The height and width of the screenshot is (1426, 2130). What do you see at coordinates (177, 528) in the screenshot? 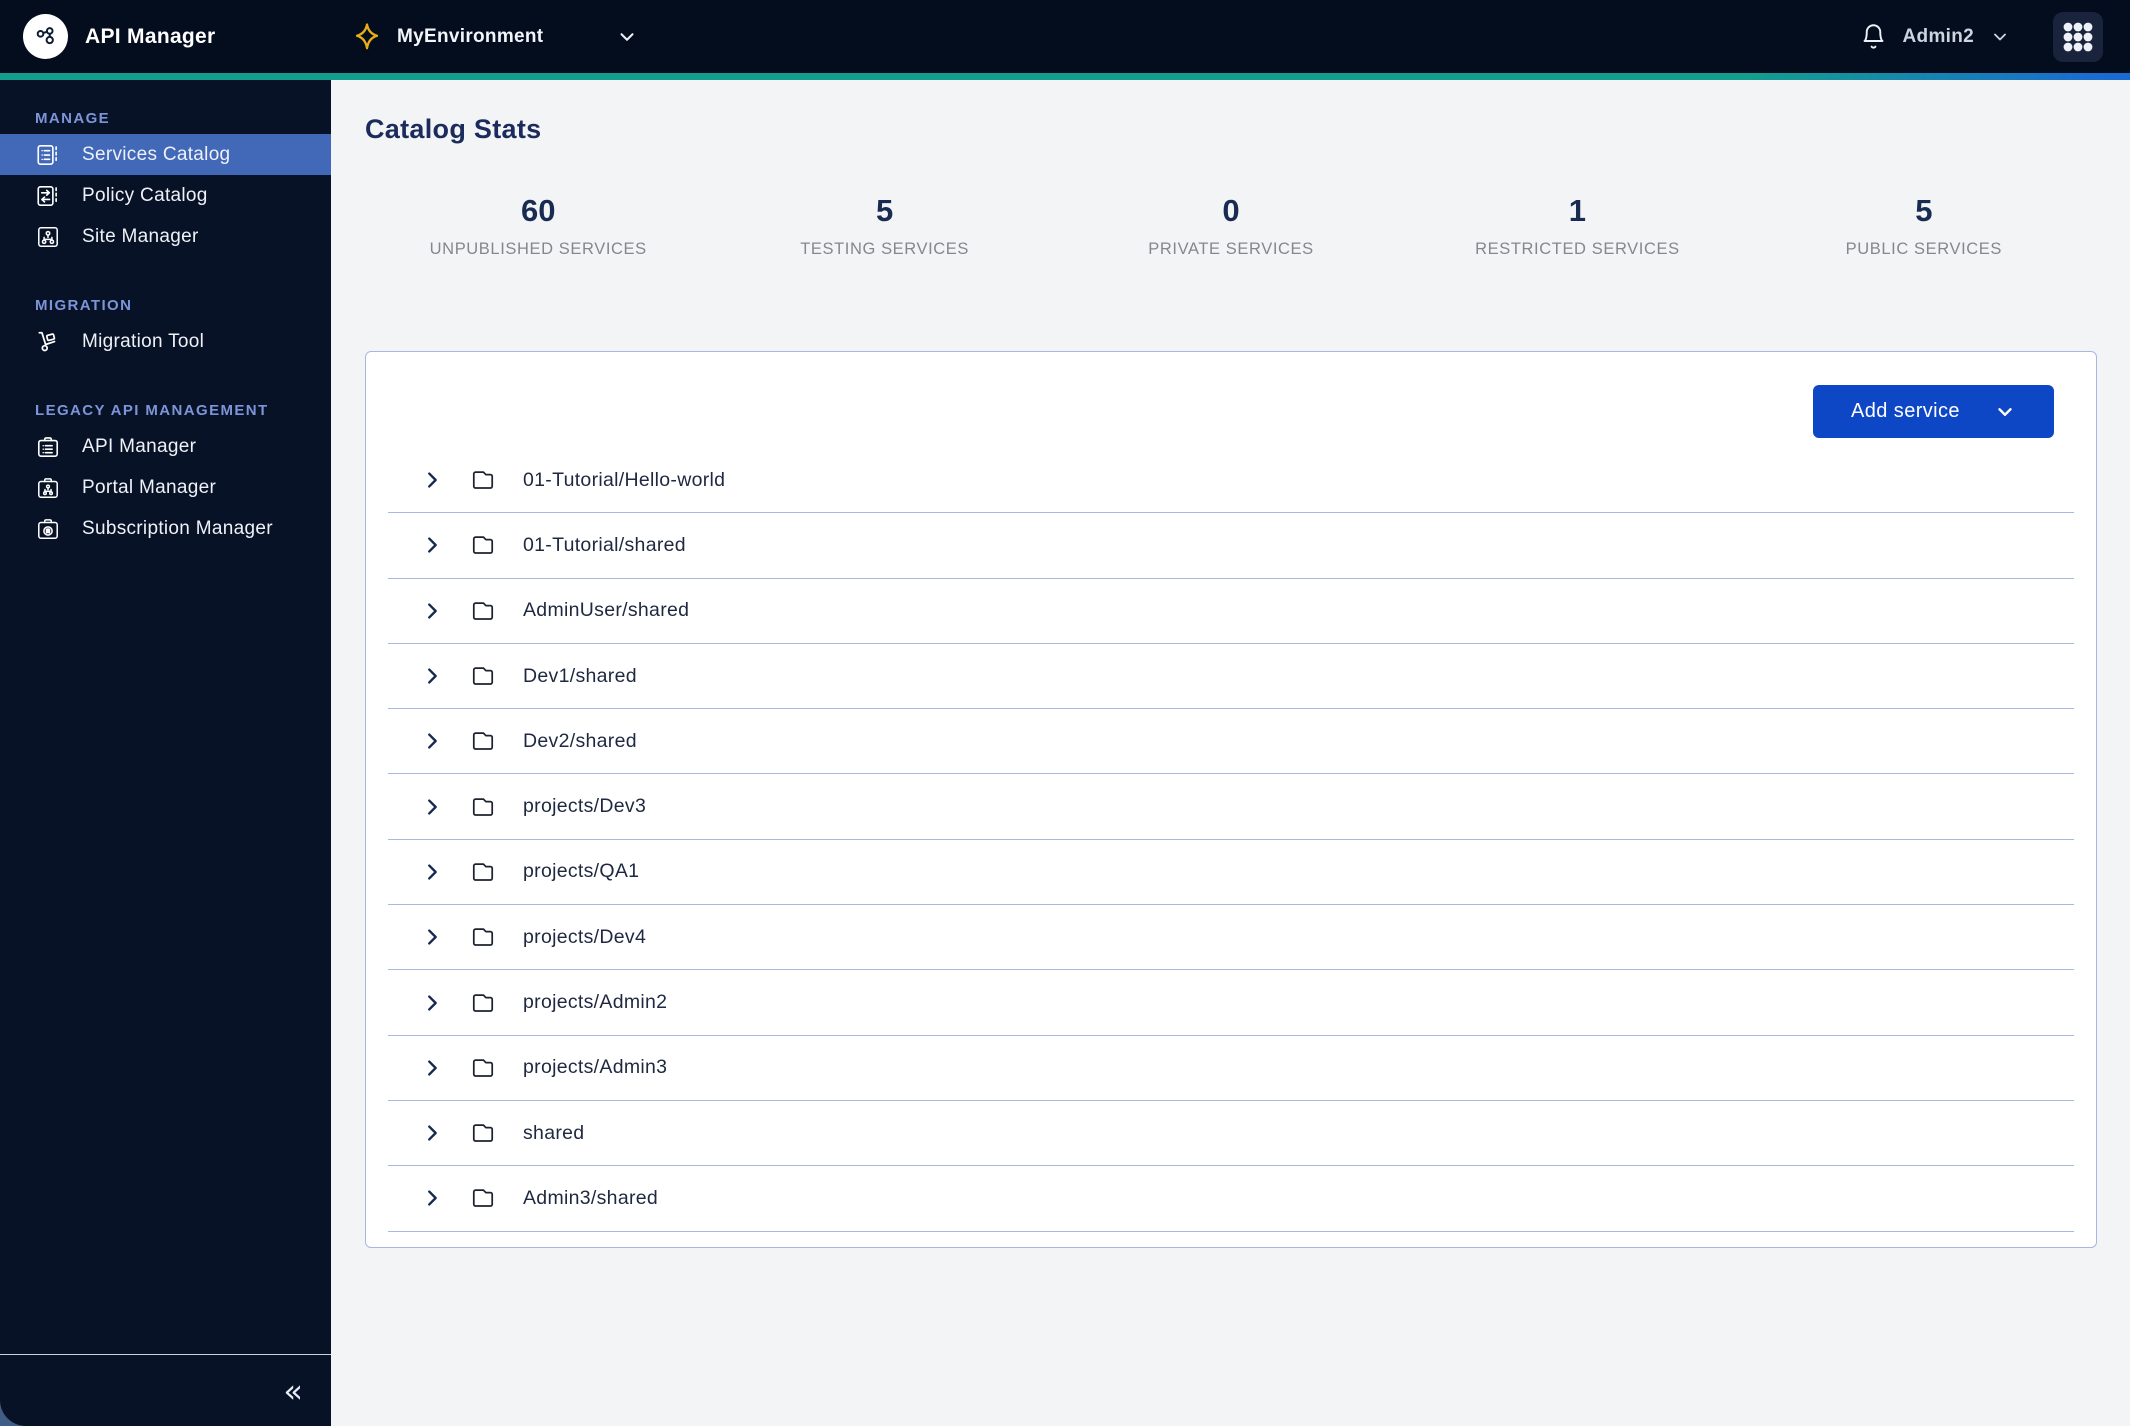
I see `sidebar-item-label: Subscription Manager` at bounding box center [177, 528].